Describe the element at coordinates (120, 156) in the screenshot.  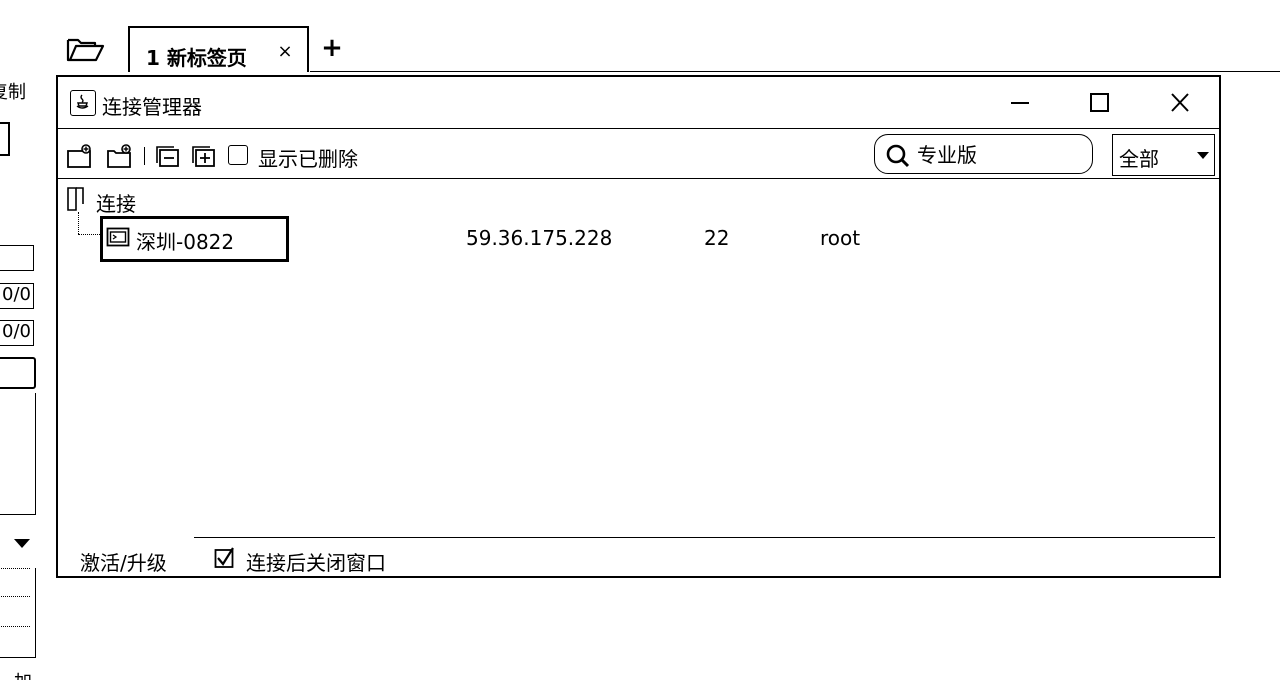
I see `new-folder-icon` at that location.